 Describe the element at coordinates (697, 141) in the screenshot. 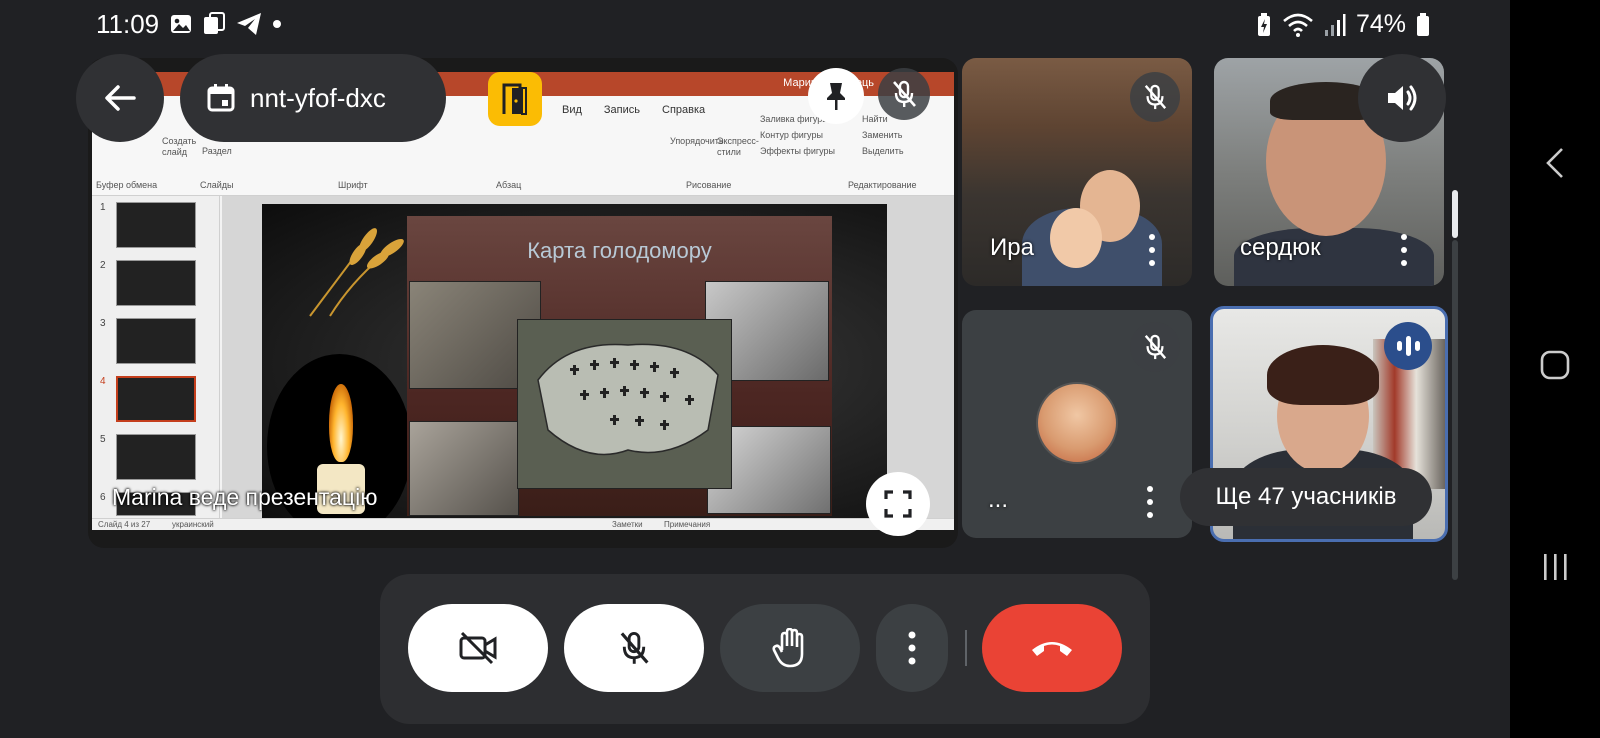

I see `ribbon-arrange: Упорядочить` at that location.